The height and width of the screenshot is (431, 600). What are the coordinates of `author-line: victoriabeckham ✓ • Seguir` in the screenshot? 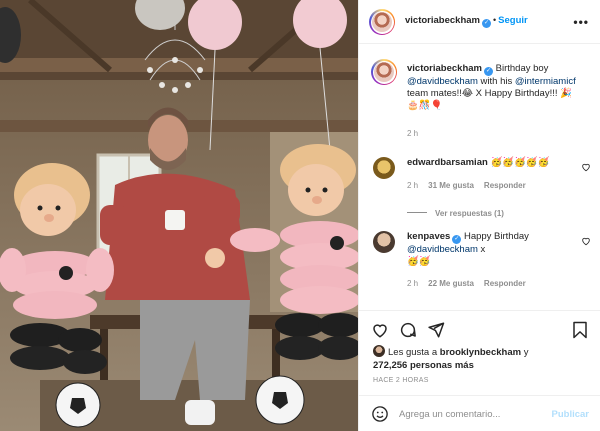 It's located at (466, 21).